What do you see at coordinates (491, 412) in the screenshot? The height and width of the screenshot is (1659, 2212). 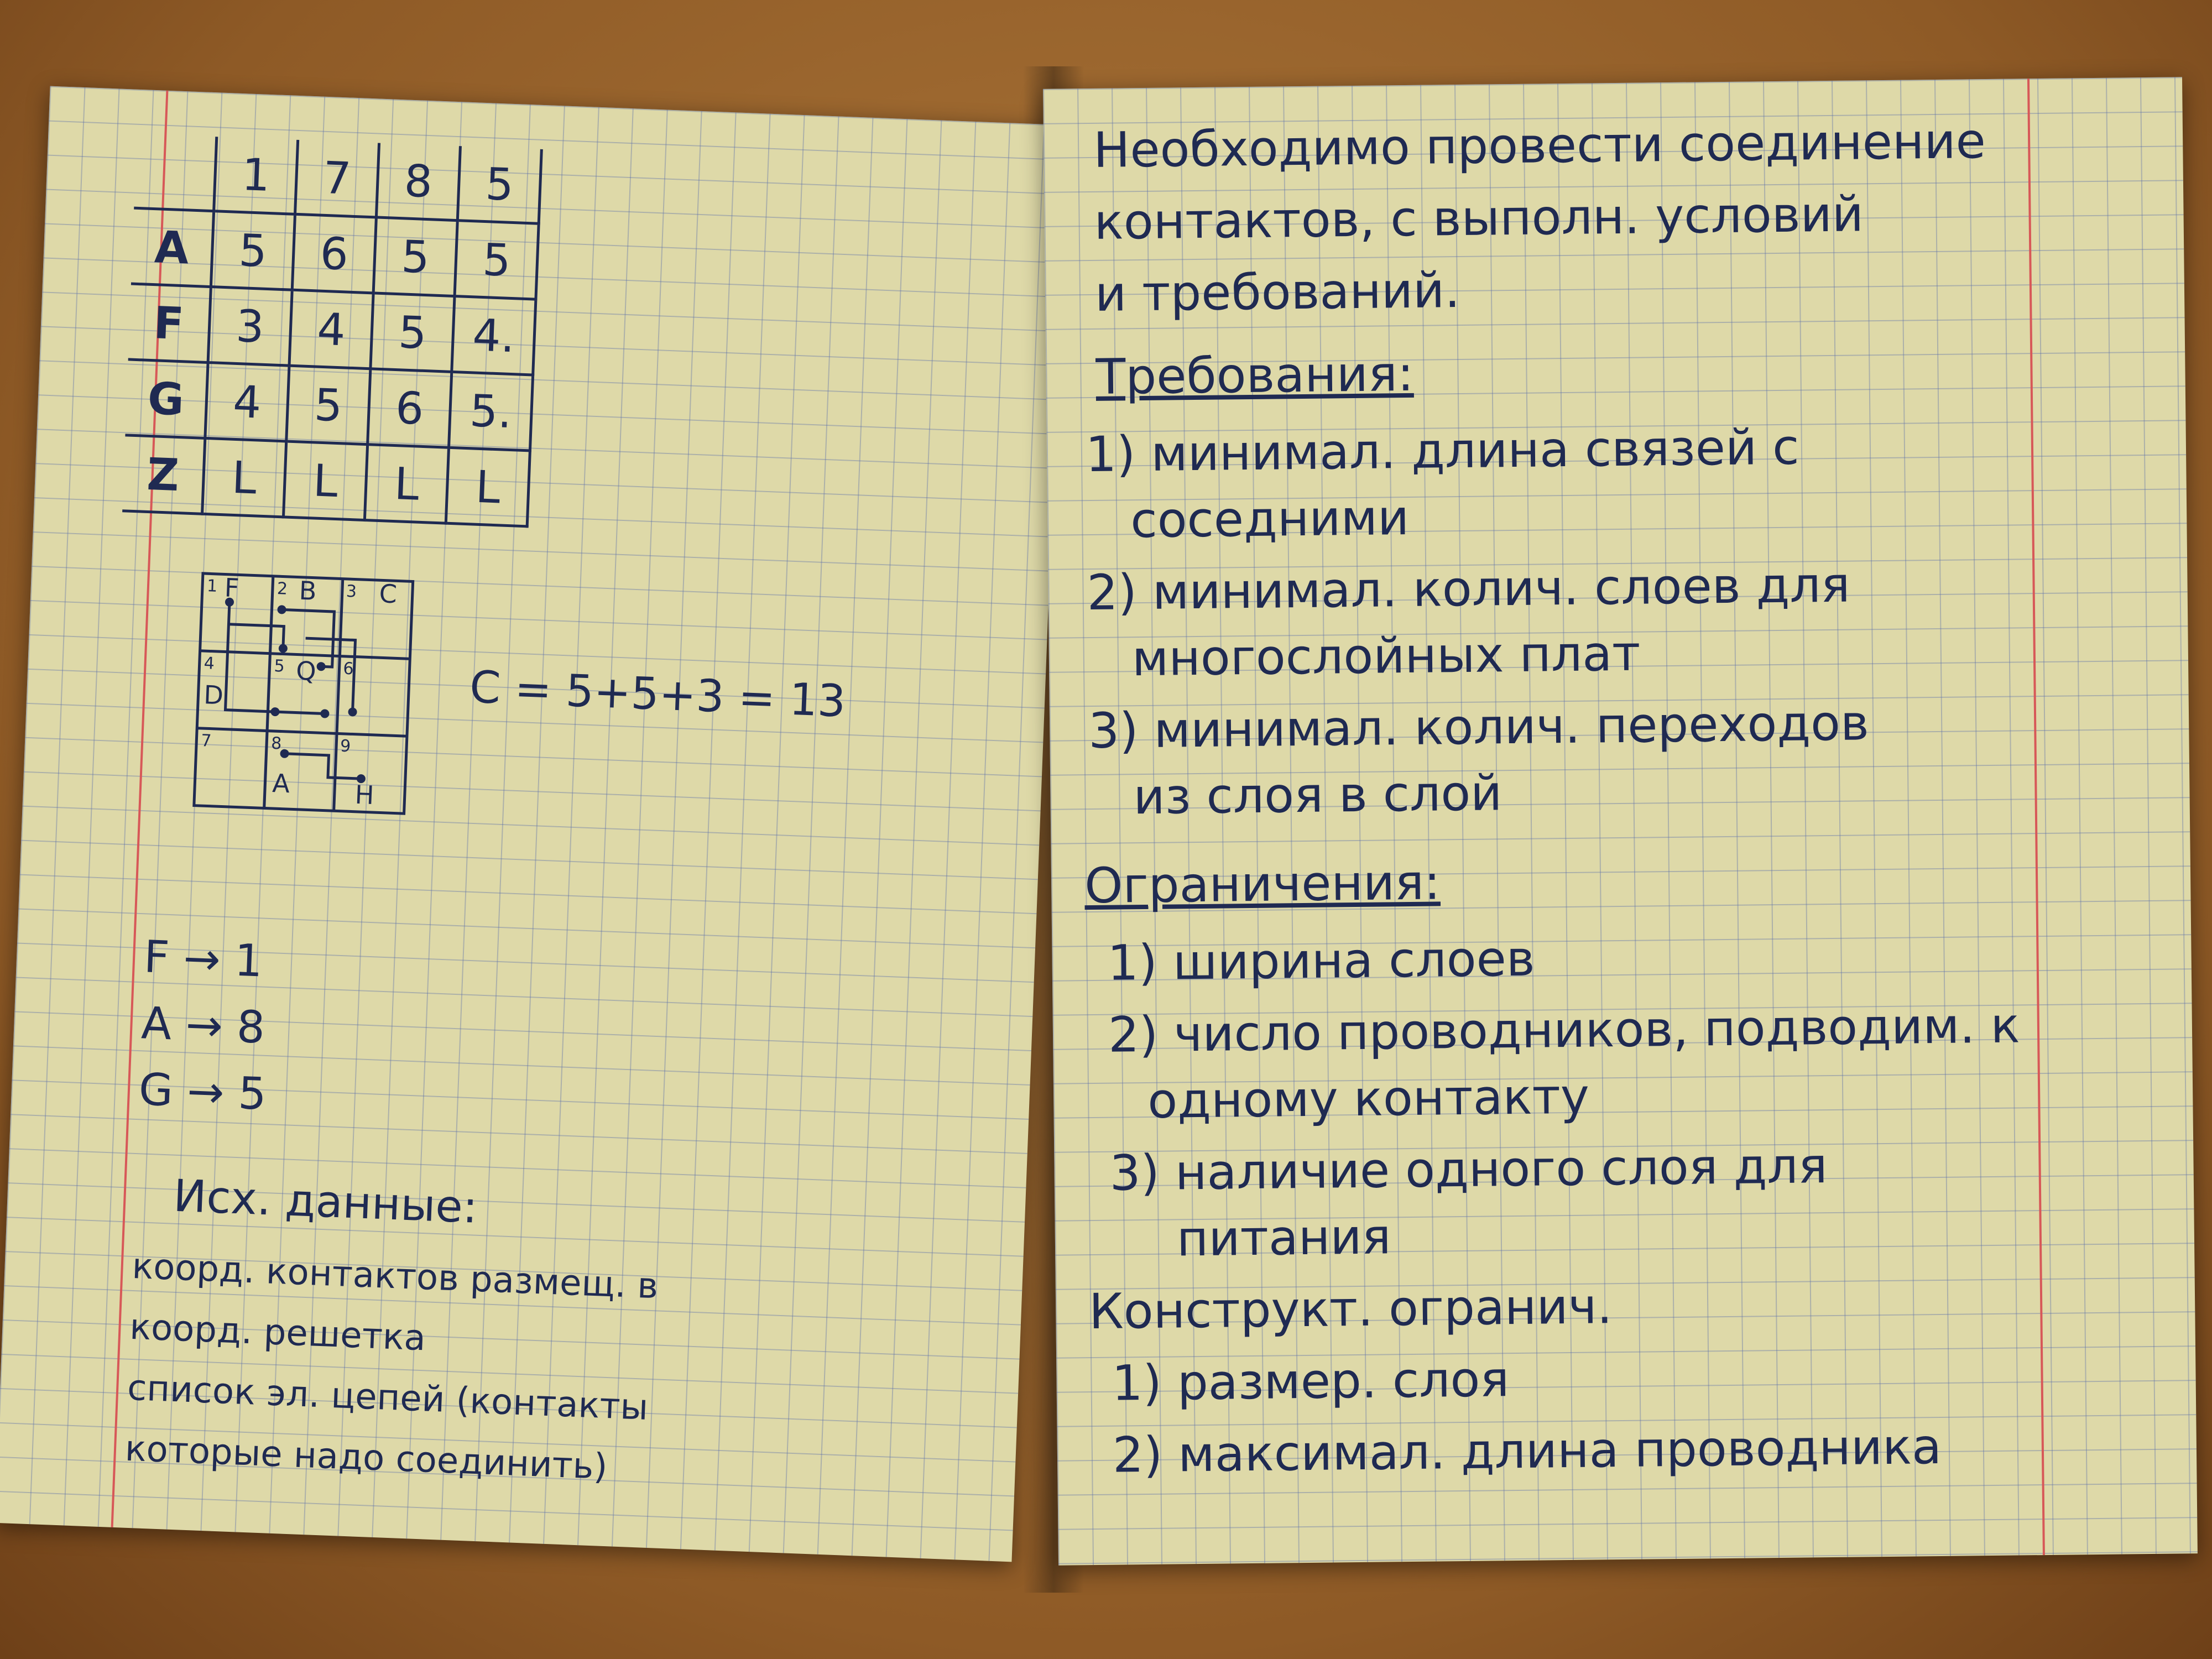 I see `matrix-cell: 5.` at bounding box center [491, 412].